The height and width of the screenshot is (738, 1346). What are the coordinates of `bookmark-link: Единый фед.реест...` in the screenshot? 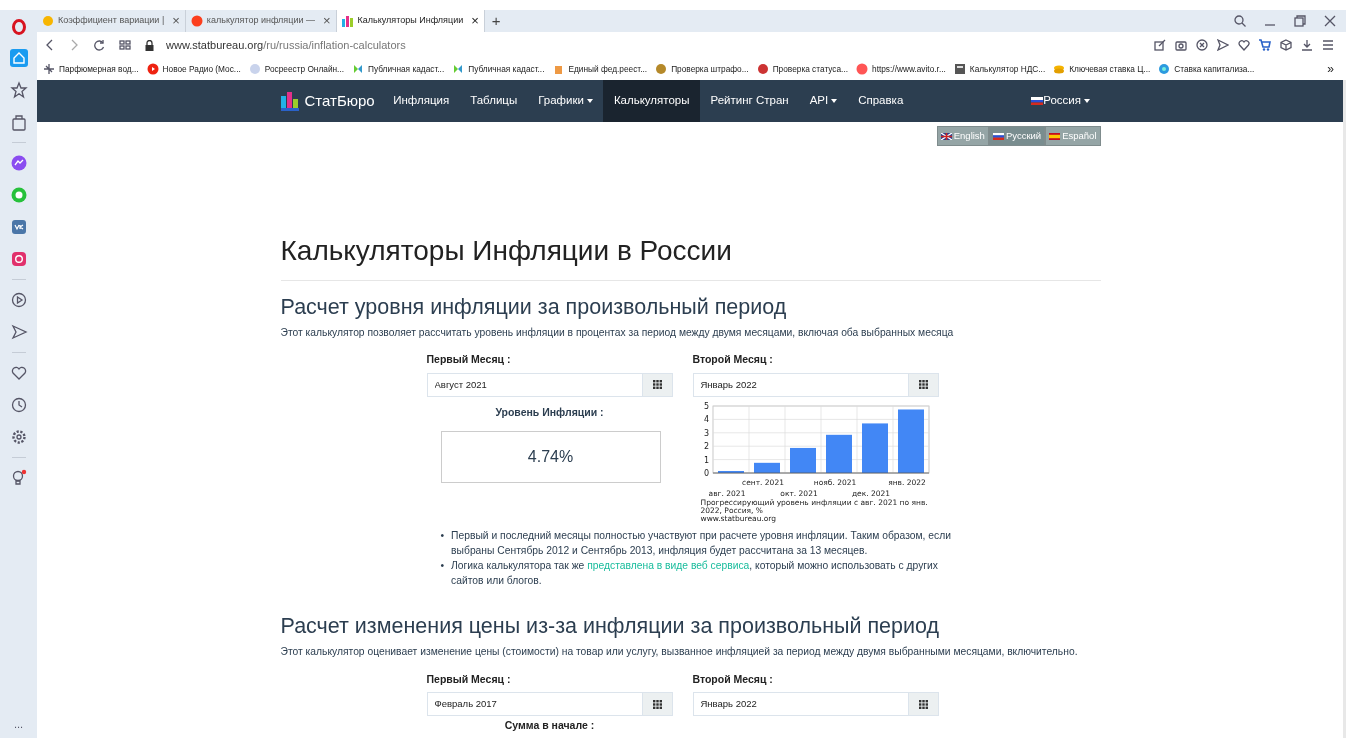 It's located at (608, 69).